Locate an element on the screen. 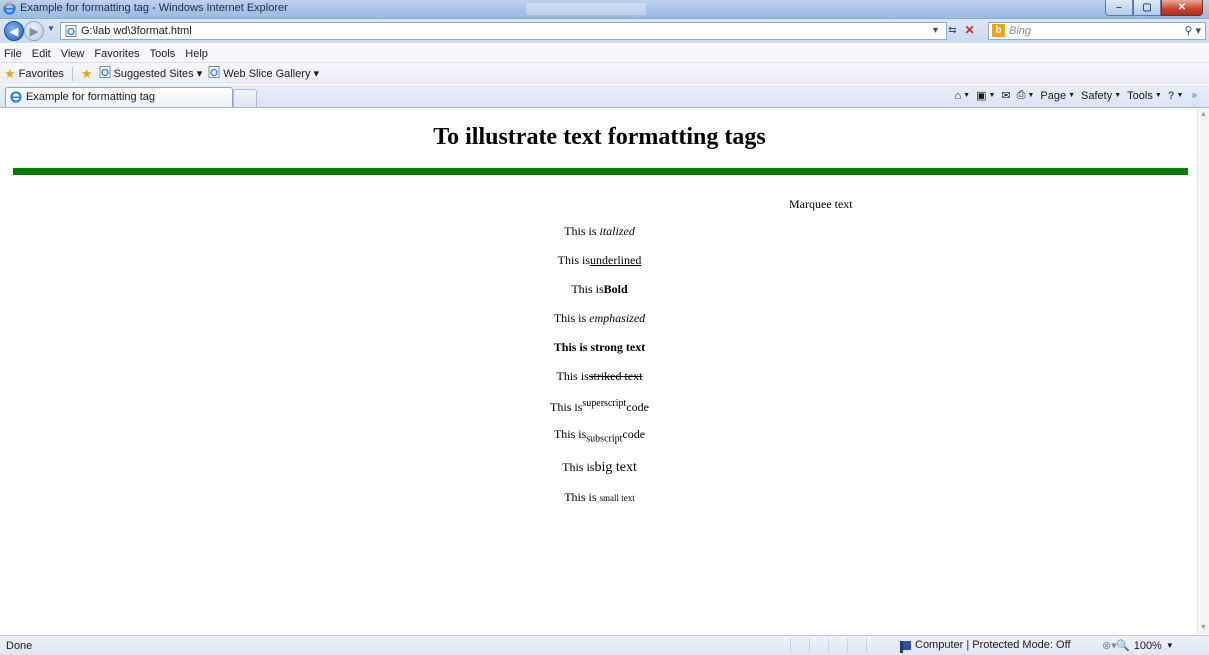  help-menu-button: ? ▼ is located at coordinates (1176, 96).